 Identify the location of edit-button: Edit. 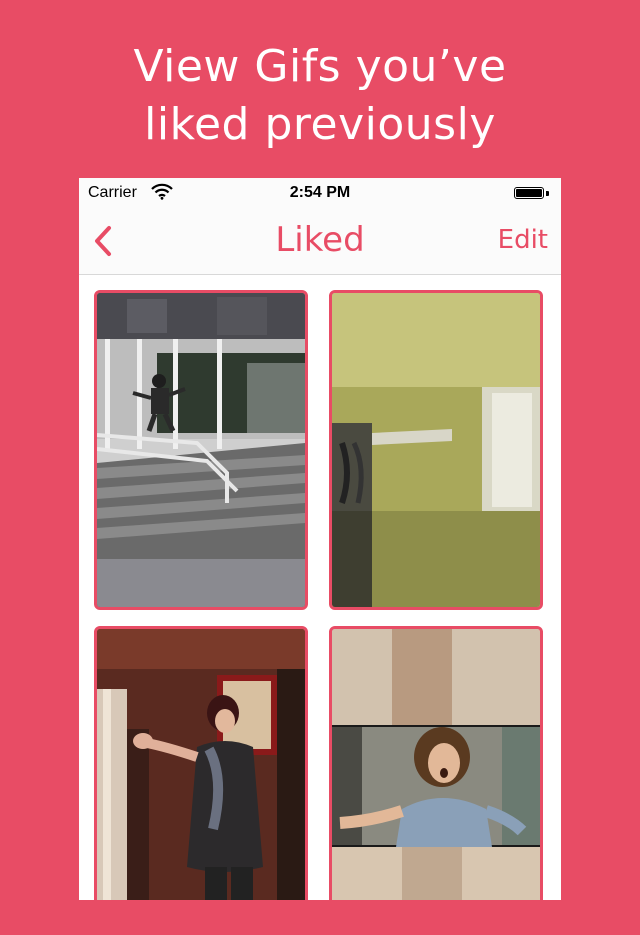
(523, 240).